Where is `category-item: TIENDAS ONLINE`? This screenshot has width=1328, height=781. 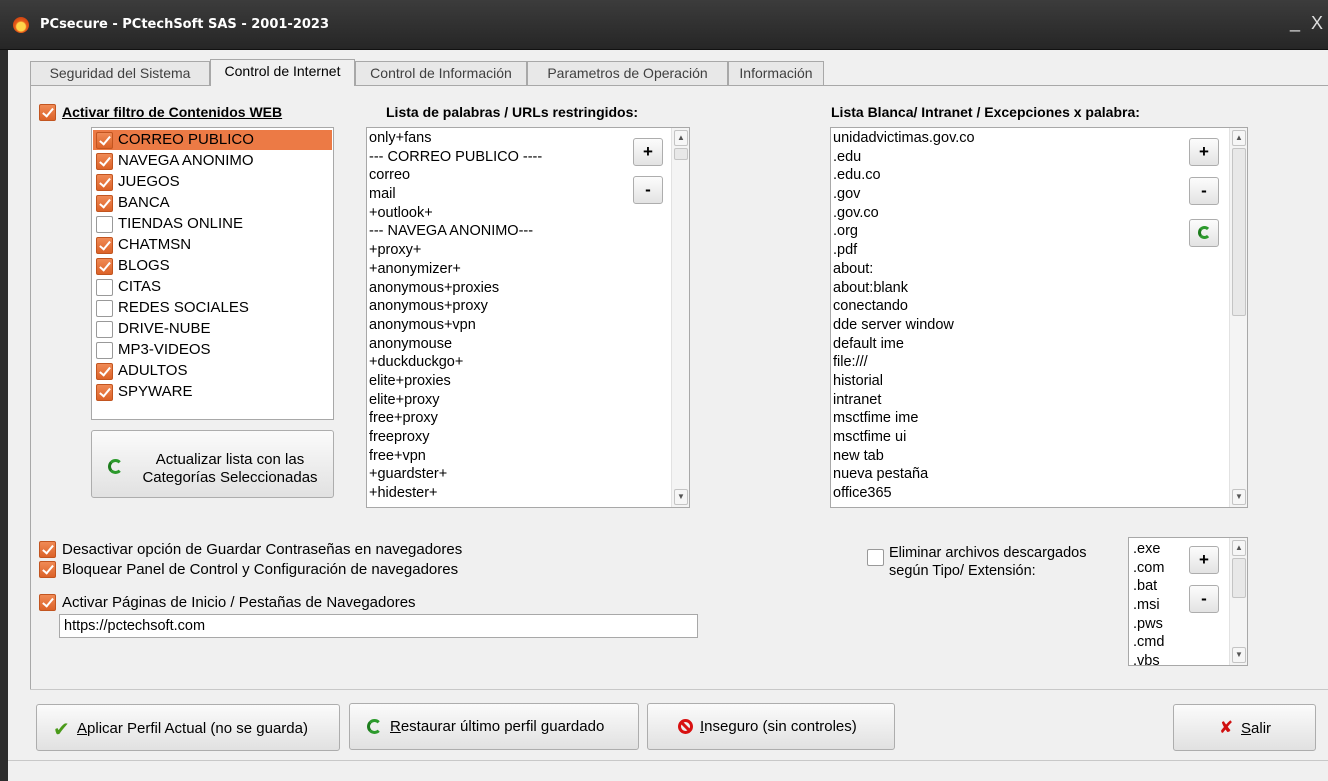 category-item: TIENDAS ONLINE is located at coordinates (212, 224).